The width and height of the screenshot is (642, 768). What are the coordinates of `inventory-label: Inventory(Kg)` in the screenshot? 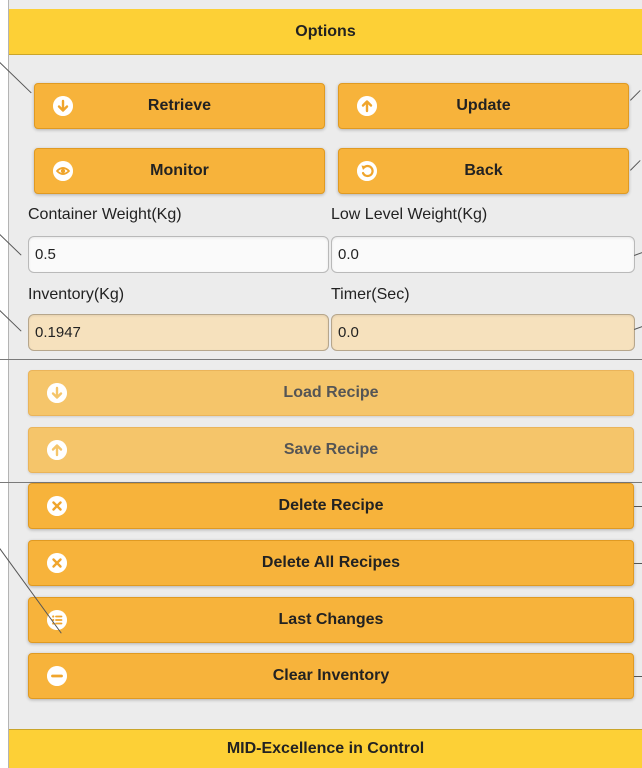 It's located at (76, 294).